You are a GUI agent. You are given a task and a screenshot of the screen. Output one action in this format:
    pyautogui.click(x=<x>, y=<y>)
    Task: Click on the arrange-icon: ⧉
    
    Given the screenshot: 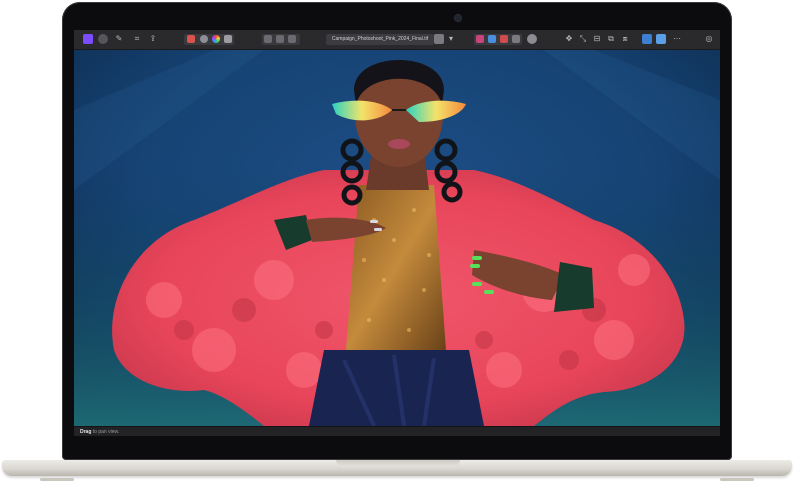 What is the action you would take?
    pyautogui.click(x=611, y=39)
    